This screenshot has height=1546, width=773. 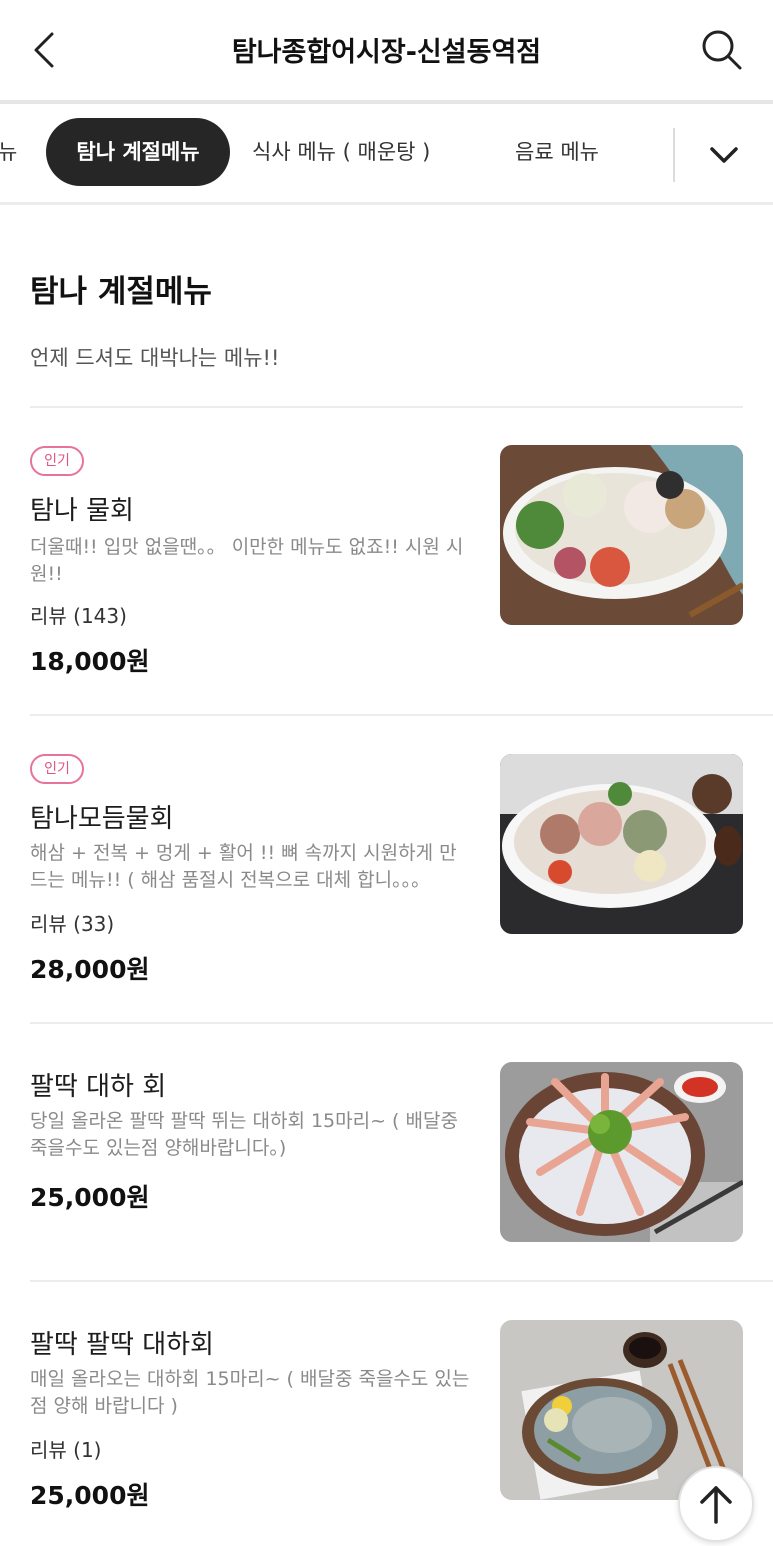 I want to click on tabs-expand-button, so click(x=724, y=155).